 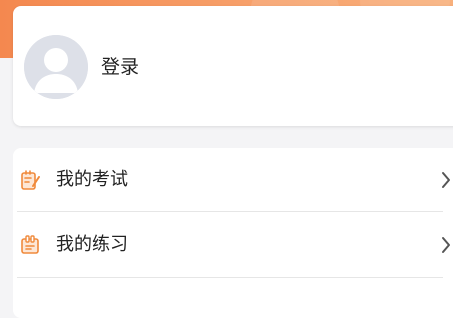 I want to click on login-link: 登录, so click(x=120, y=67).